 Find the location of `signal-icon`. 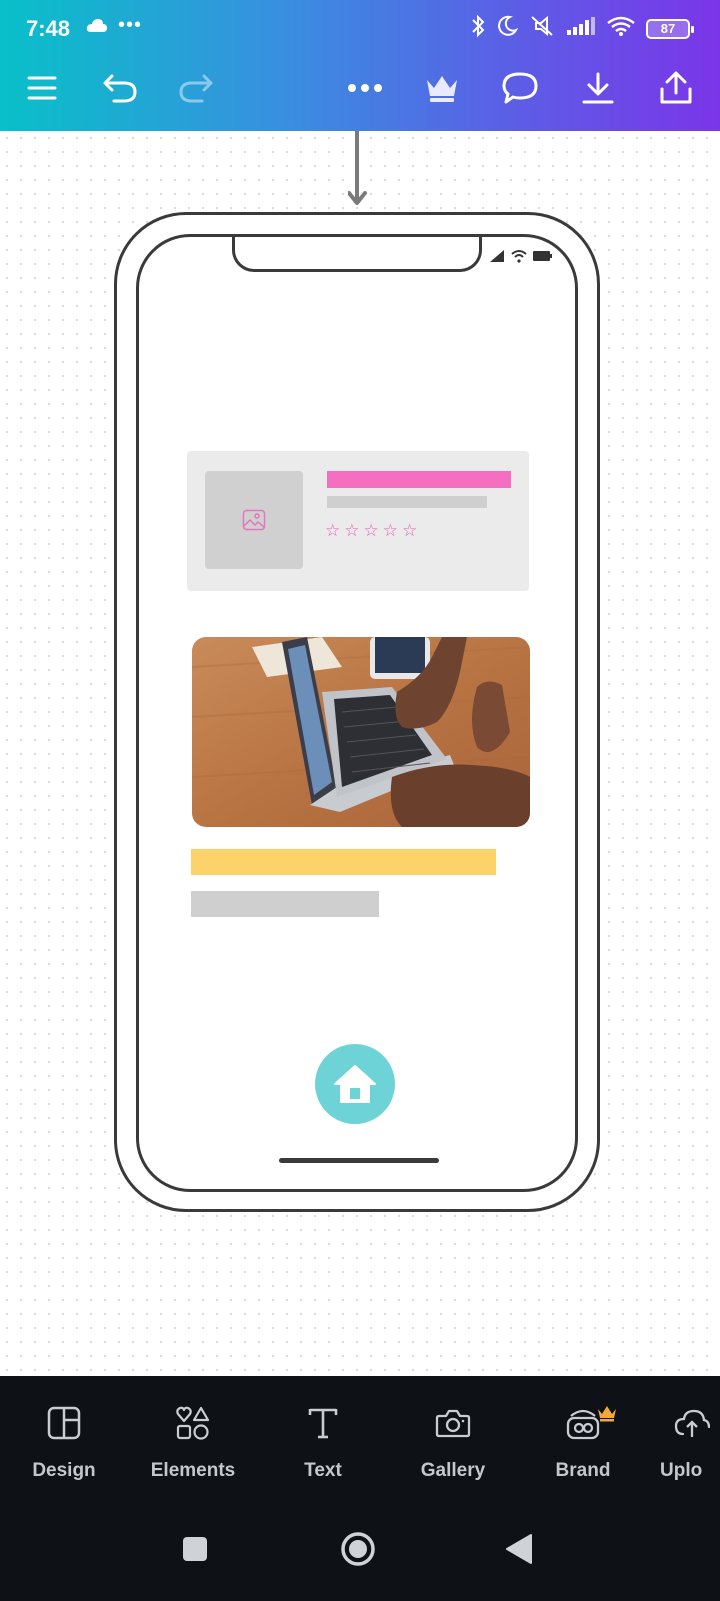

signal-icon is located at coordinates (581, 28).